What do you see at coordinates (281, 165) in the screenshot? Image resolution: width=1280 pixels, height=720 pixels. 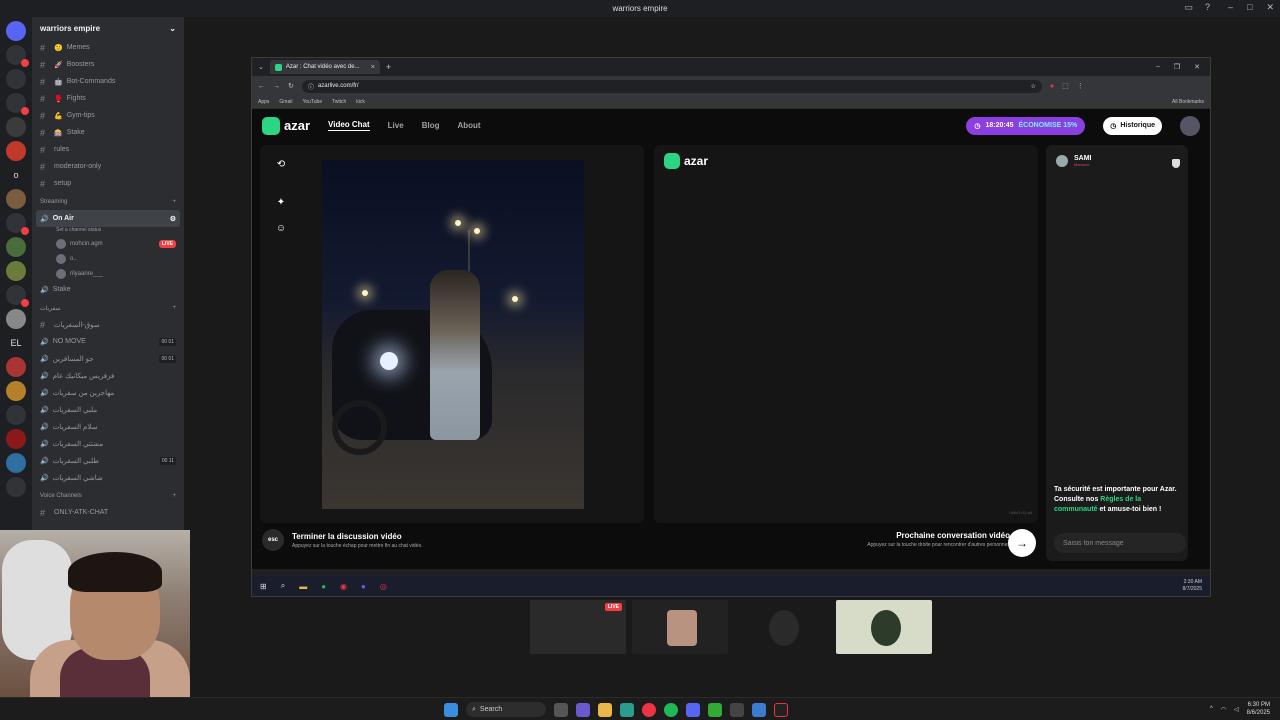 I see `flip-camera-icon: ⟲` at bounding box center [281, 165].